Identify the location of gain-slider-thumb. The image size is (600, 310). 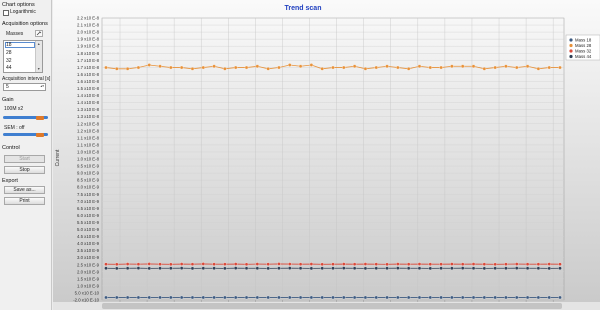
(39, 117).